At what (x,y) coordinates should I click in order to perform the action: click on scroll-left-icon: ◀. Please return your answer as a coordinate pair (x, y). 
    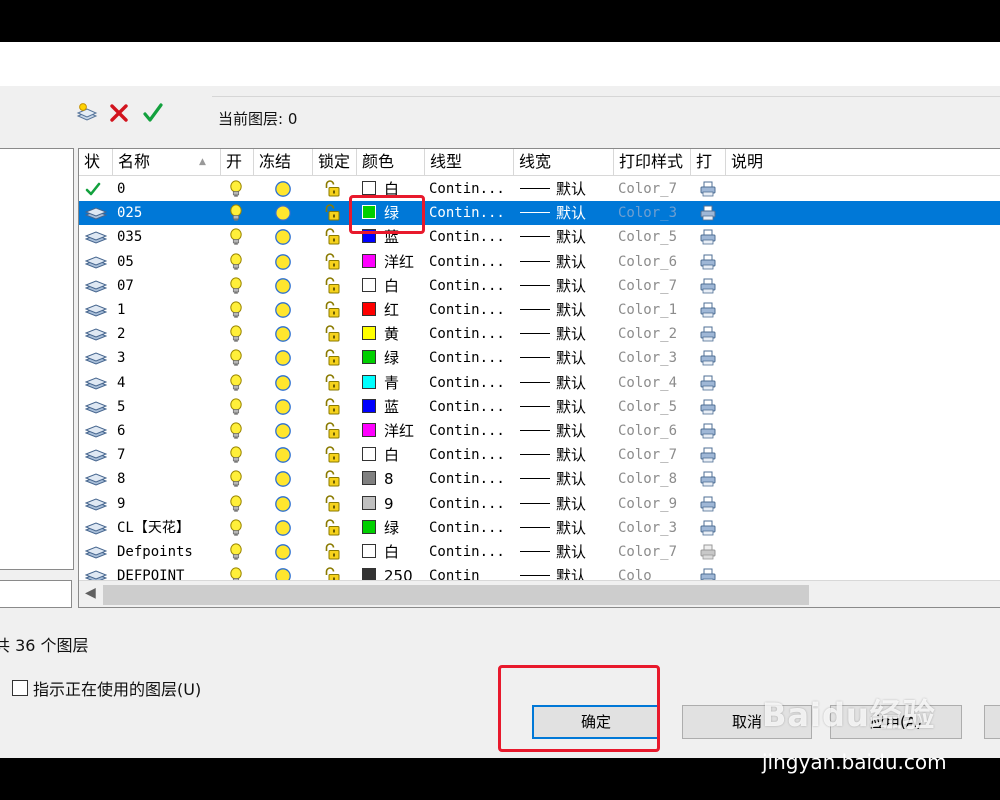
    Looking at the image, I should click on (90, 593).